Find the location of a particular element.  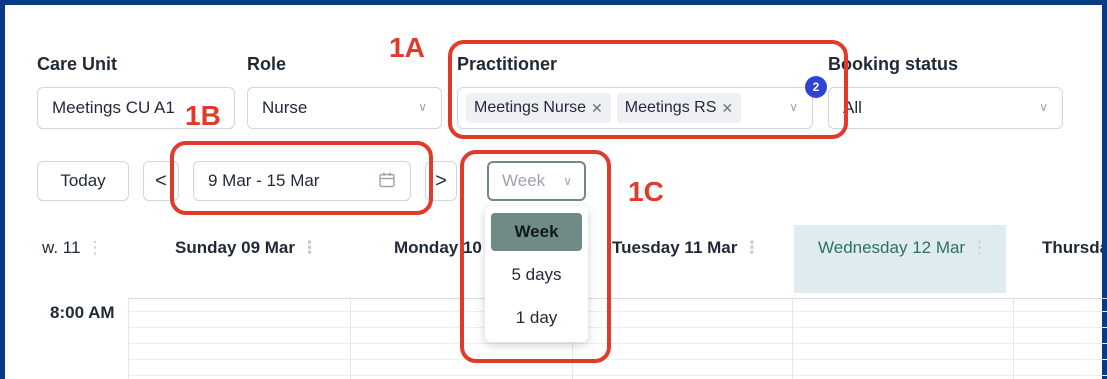

annotation-label-1c: 1C is located at coordinates (646, 191).